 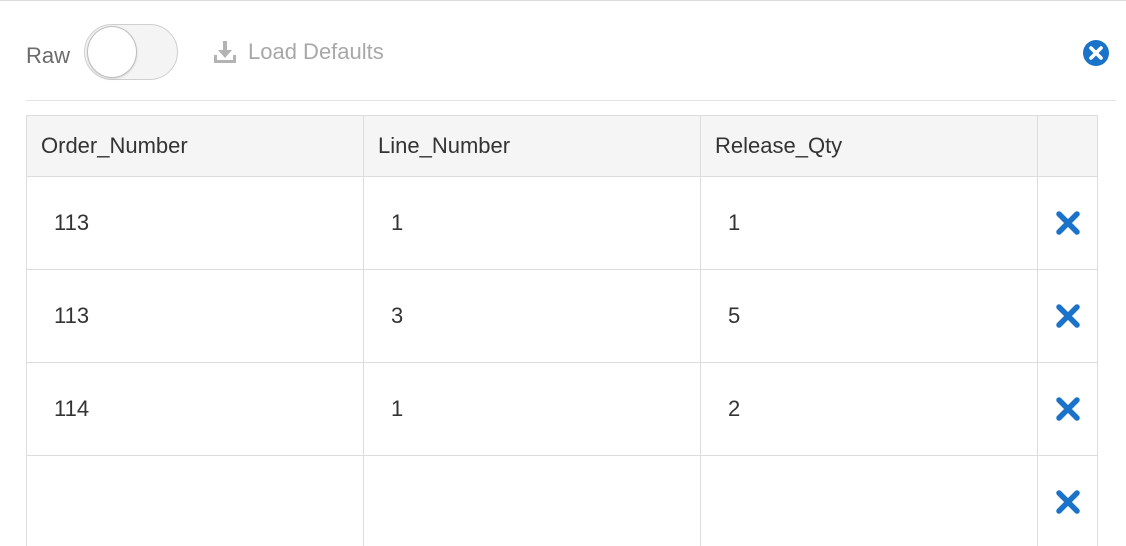 I want to click on raw-toggle-knob, so click(x=112, y=52).